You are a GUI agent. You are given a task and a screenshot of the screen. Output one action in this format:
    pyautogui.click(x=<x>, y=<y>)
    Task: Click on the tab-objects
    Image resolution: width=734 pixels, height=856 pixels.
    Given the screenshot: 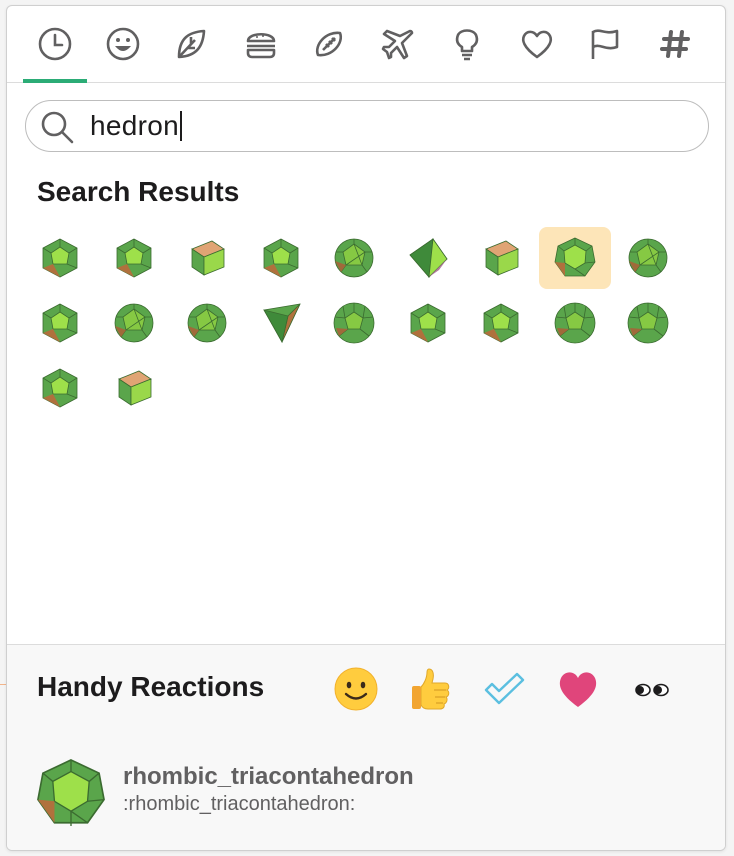 What is the action you would take?
    pyautogui.click(x=467, y=44)
    